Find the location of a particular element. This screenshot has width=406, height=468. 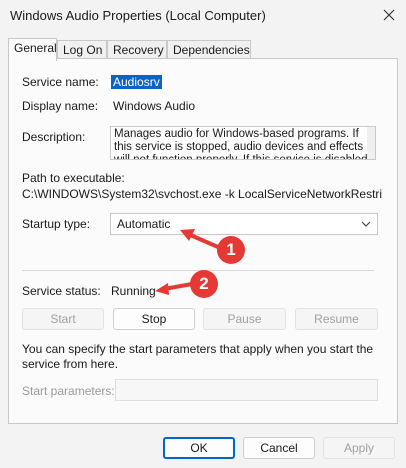

annotation-callout-1: 1 is located at coordinates (231, 250).